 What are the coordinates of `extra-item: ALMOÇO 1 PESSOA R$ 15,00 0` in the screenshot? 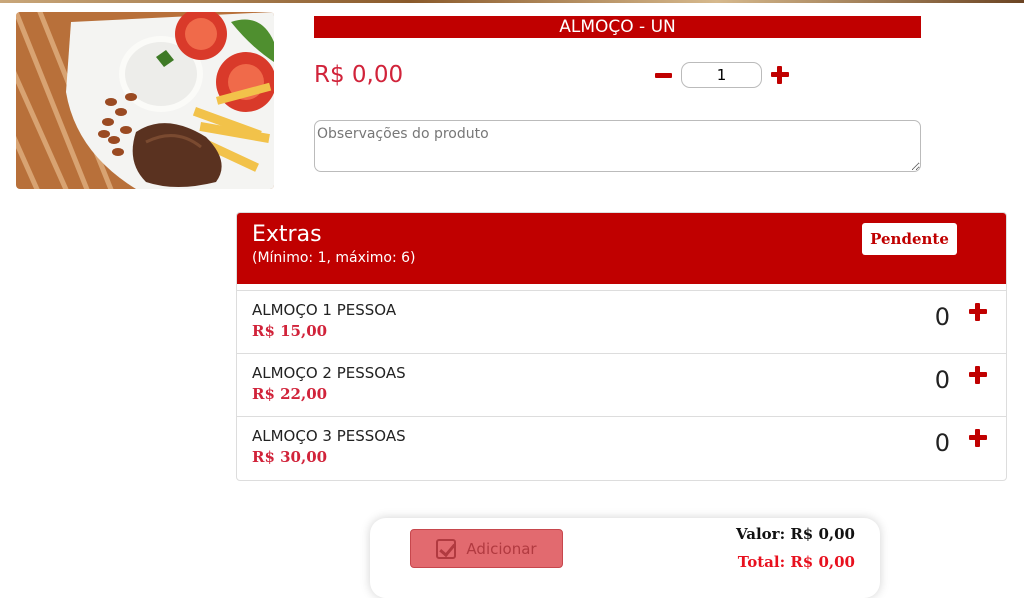 It's located at (621, 321).